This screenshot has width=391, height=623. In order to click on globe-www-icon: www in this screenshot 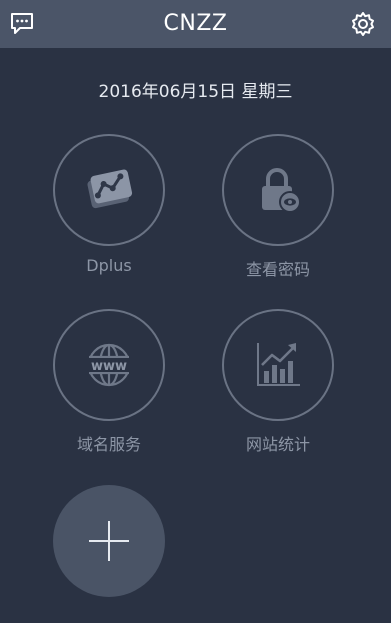, I will do `click(109, 365)`.